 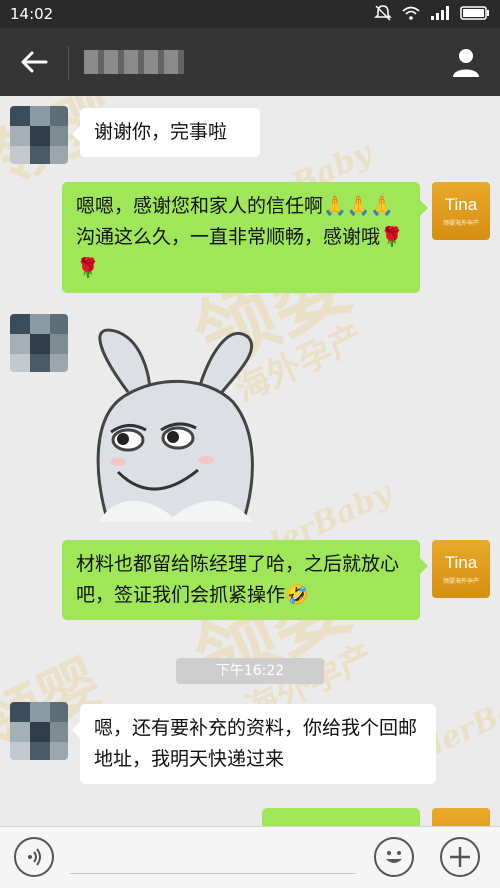 What do you see at coordinates (411, 13) in the screenshot?
I see `wifi-icon` at bounding box center [411, 13].